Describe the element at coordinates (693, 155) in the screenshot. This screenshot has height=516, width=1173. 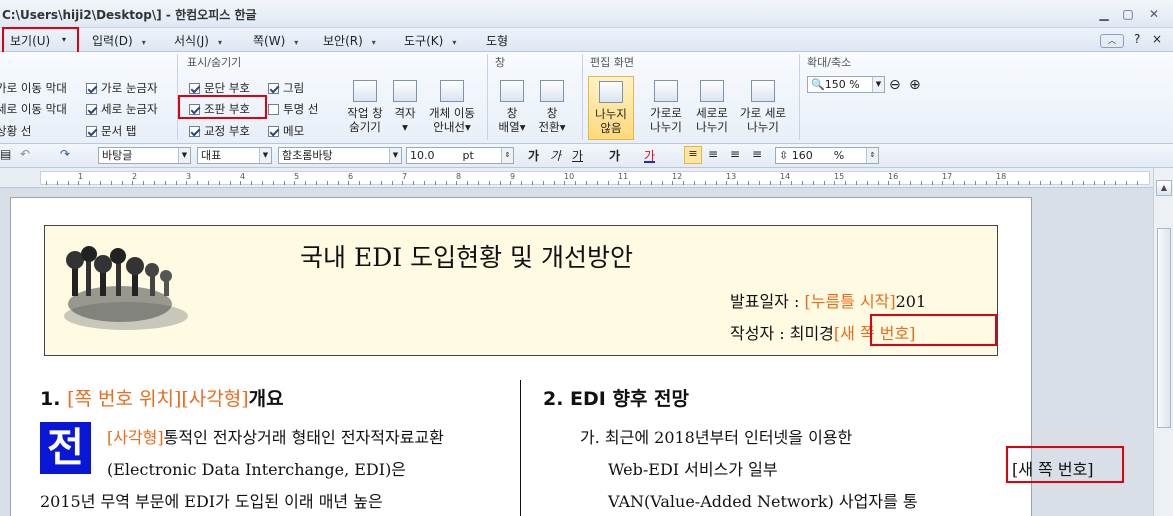
I see `align-justify-icon: ≡` at that location.